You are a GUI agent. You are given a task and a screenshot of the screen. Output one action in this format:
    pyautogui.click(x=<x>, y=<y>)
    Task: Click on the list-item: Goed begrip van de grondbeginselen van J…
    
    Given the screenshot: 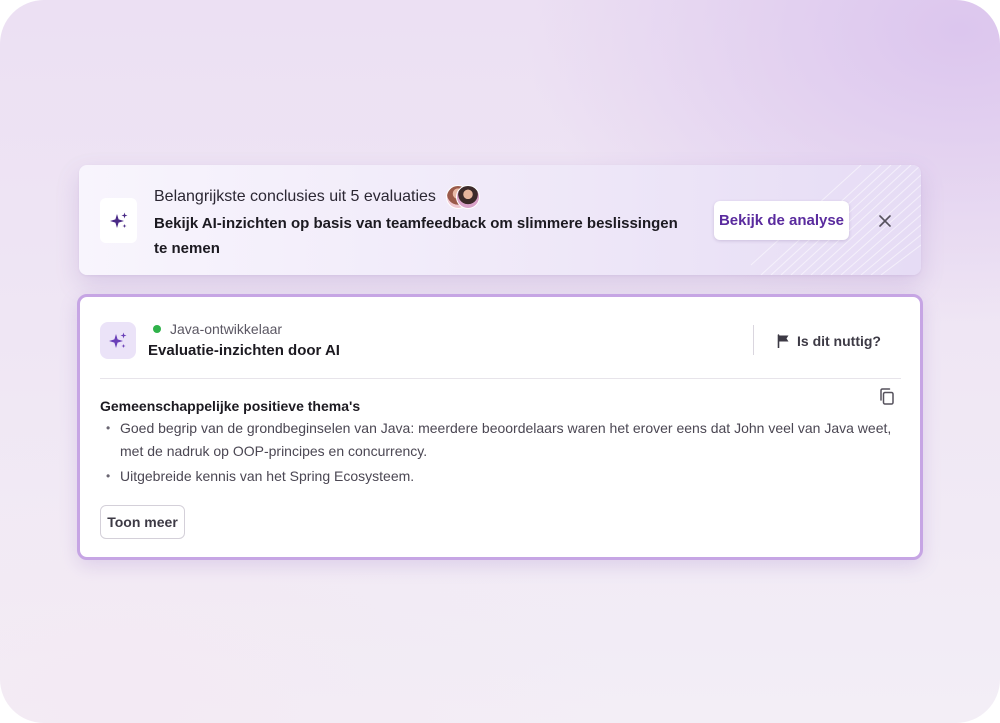 What is the action you would take?
    pyautogui.click(x=501, y=440)
    